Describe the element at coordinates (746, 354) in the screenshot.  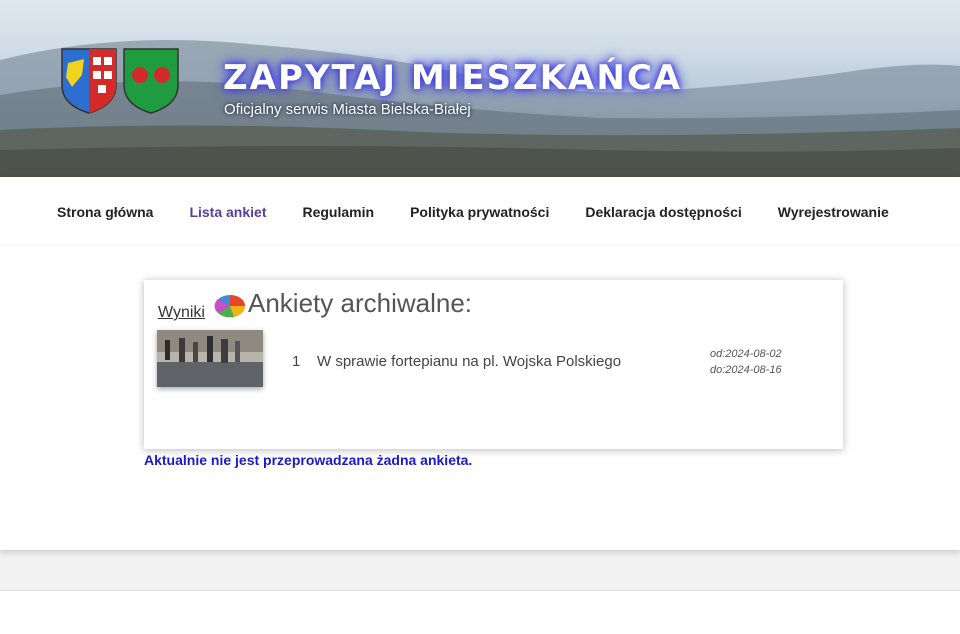
I see `survey-date-from: od:2024-08-02` at that location.